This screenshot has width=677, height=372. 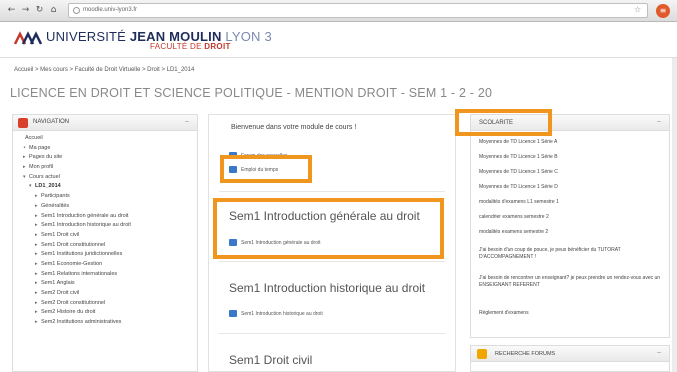 I want to click on nav-item-label: LD1_2014, so click(x=48, y=186).